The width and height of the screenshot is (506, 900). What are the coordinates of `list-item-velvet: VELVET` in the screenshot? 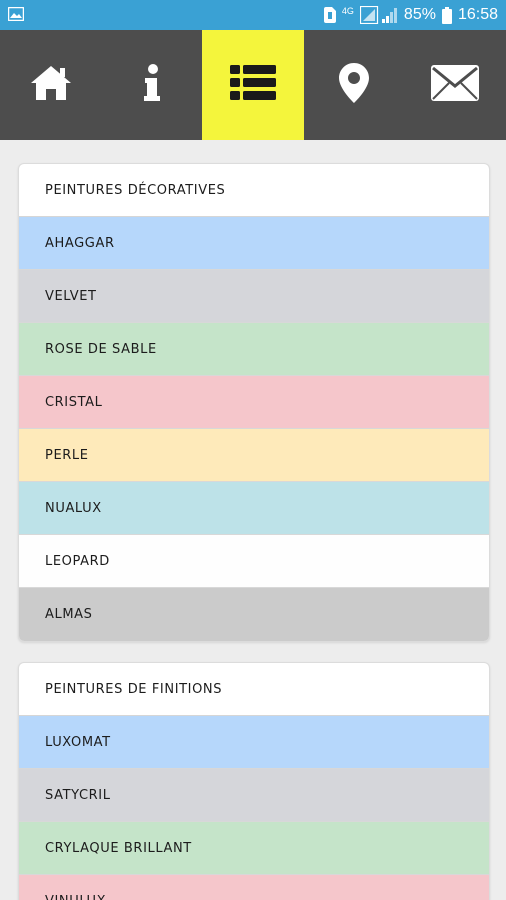 It's located at (254, 296).